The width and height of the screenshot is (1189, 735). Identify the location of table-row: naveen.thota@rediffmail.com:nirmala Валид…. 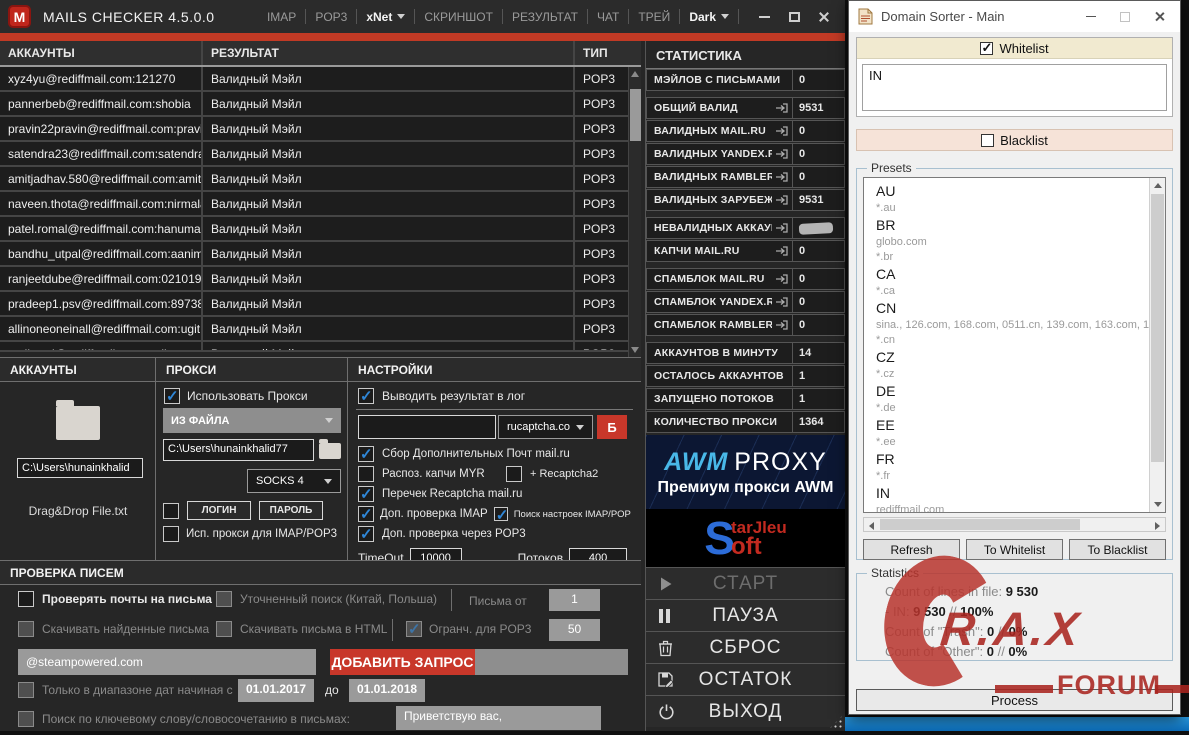
(320, 204).